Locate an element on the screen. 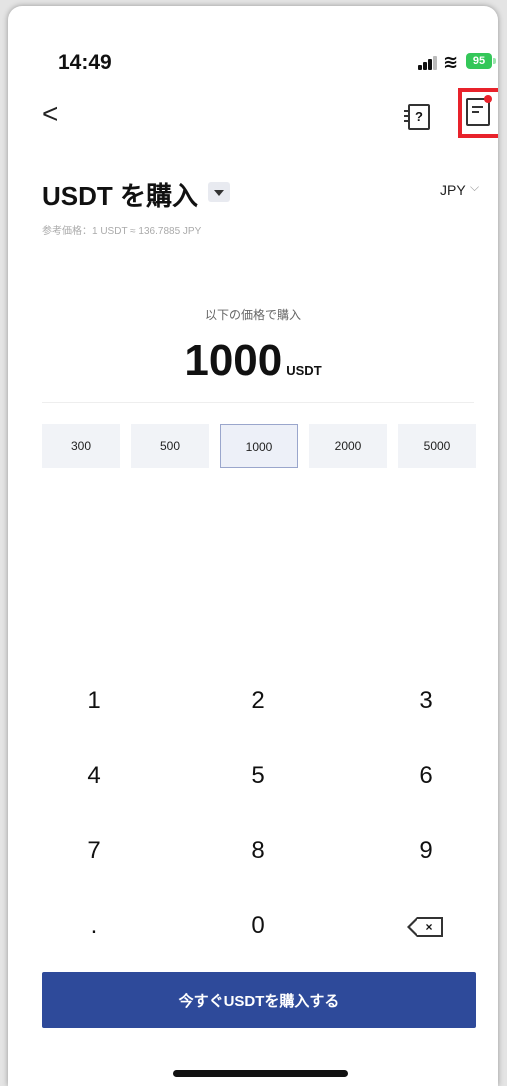 This screenshot has width=507, height=1086. preset-1000: 1000 is located at coordinates (259, 446).